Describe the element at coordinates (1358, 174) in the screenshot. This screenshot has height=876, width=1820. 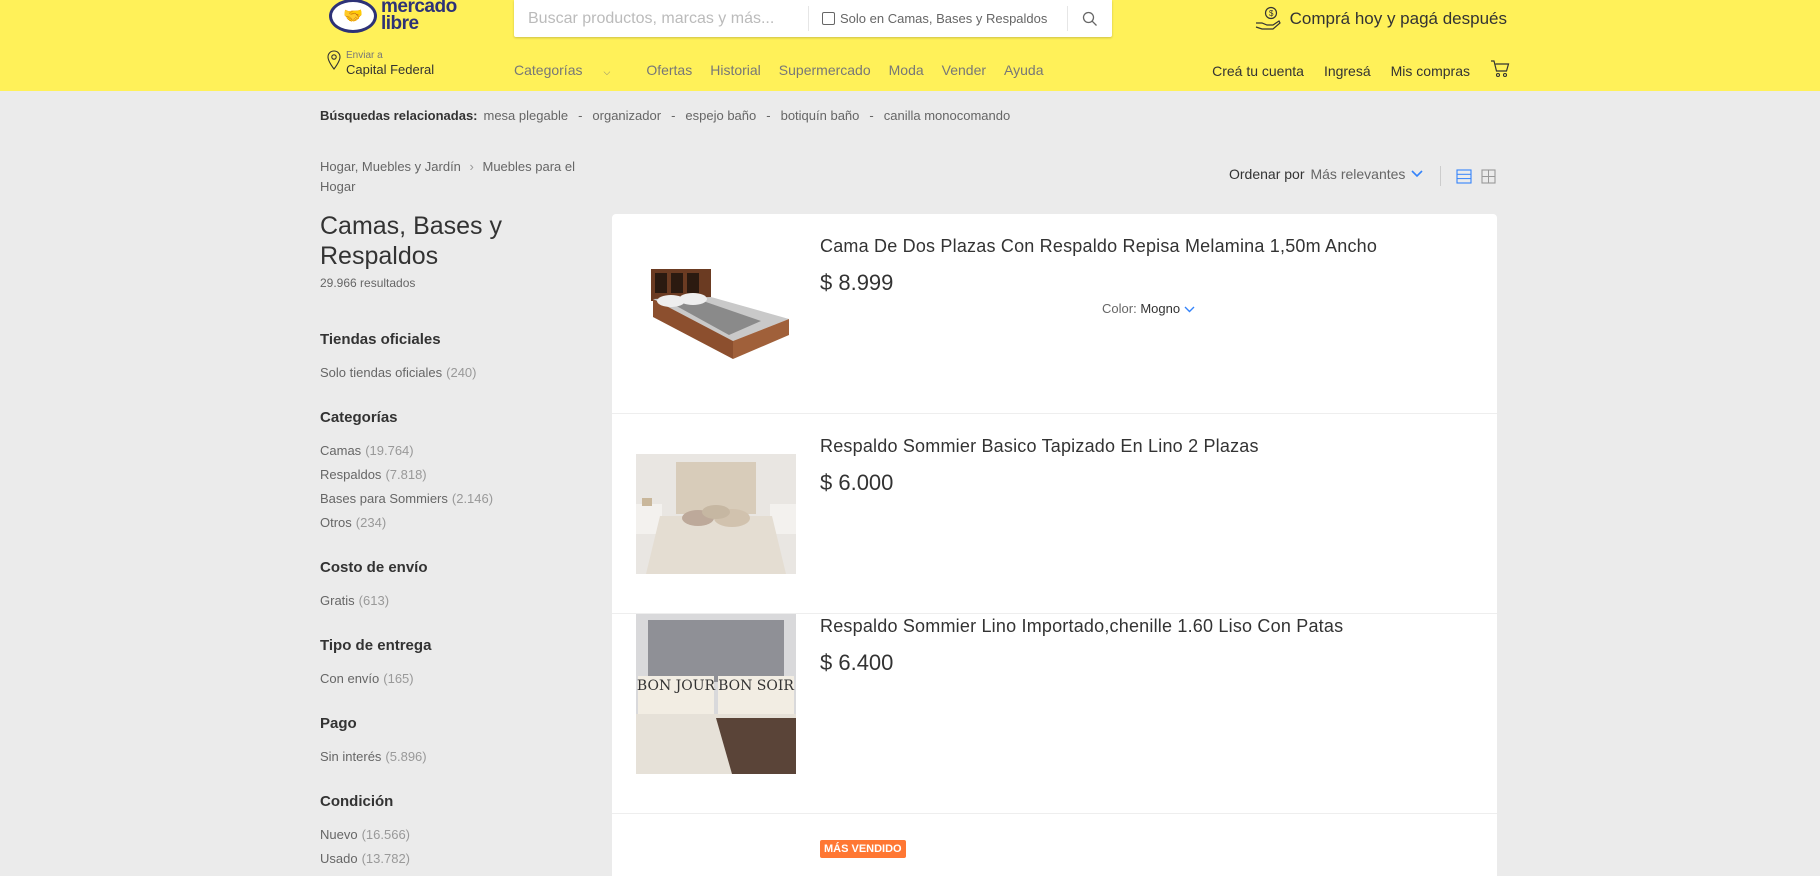
I see `sort-value: Más relevantes` at that location.